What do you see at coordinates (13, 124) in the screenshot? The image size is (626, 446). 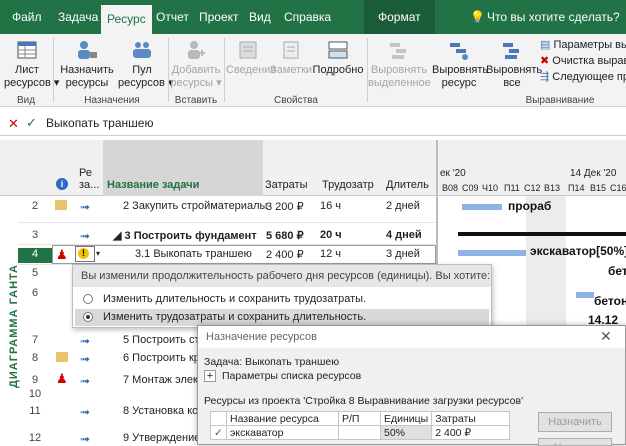 I see `cancel-entry-icon: ✕` at bounding box center [13, 124].